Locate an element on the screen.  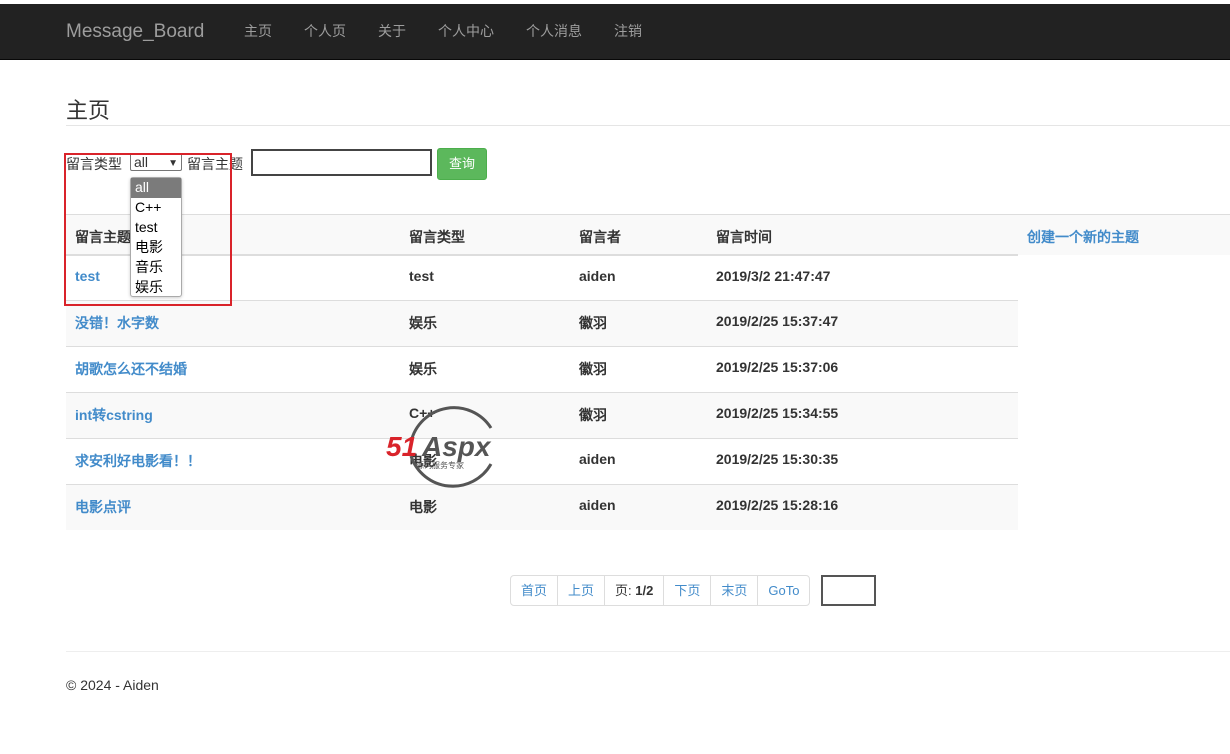
topic-label: 留言主题 is located at coordinates (215, 164).